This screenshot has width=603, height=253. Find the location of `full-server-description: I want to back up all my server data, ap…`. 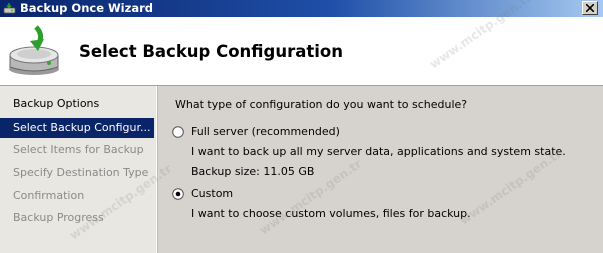

full-server-description: I want to back up all my server data, ap… is located at coordinates (378, 151).